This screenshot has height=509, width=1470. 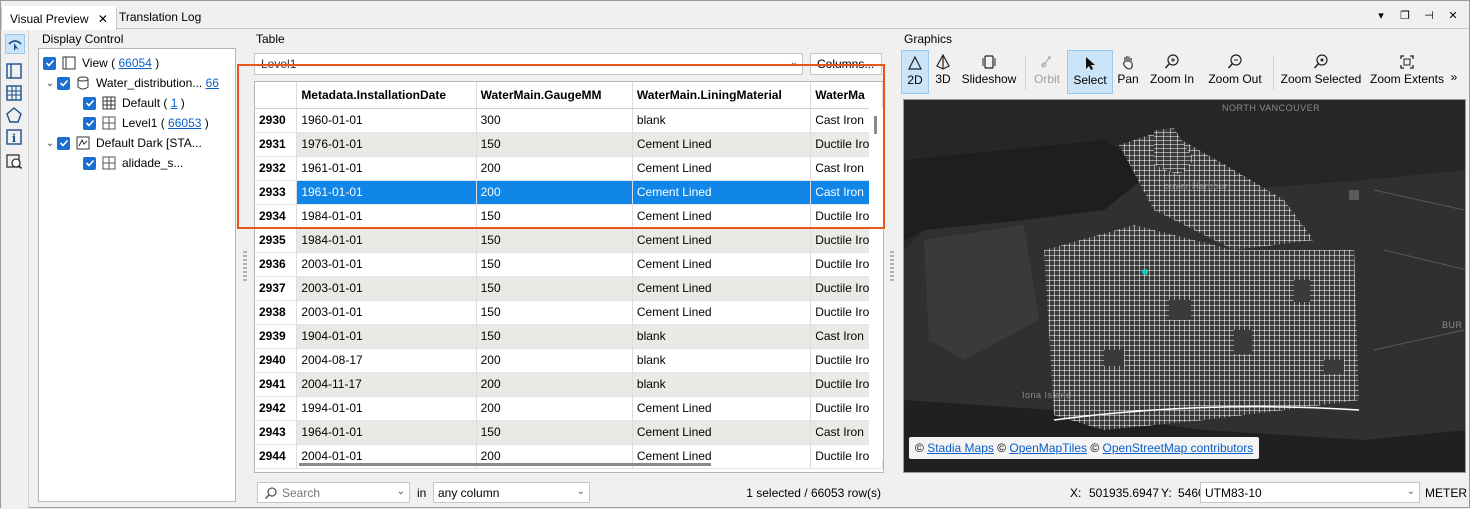 What do you see at coordinates (569, 336) in the screenshot?
I see `table-row: 2939 1904-01-01 150 blank Cast Iron` at bounding box center [569, 336].